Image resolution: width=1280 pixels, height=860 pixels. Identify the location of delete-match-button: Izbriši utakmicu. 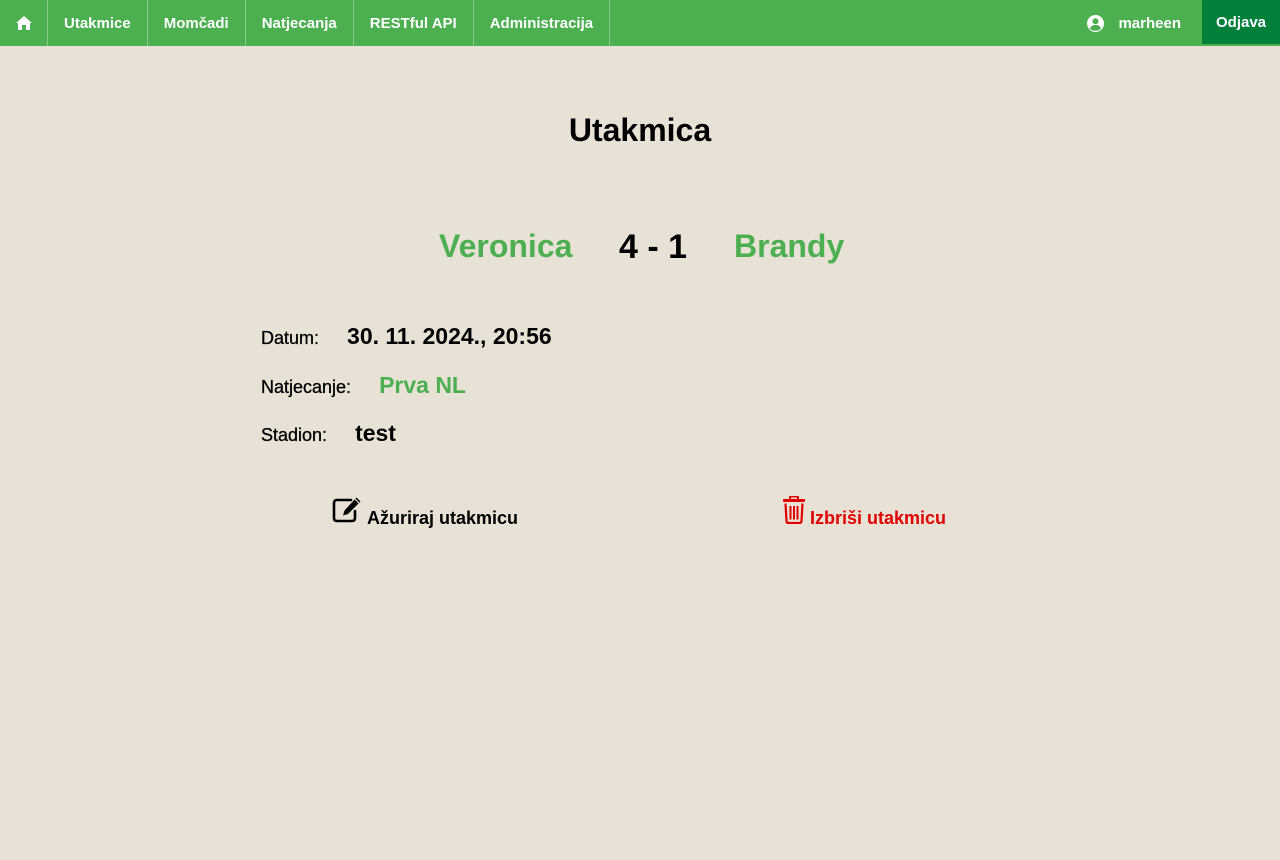
(864, 512).